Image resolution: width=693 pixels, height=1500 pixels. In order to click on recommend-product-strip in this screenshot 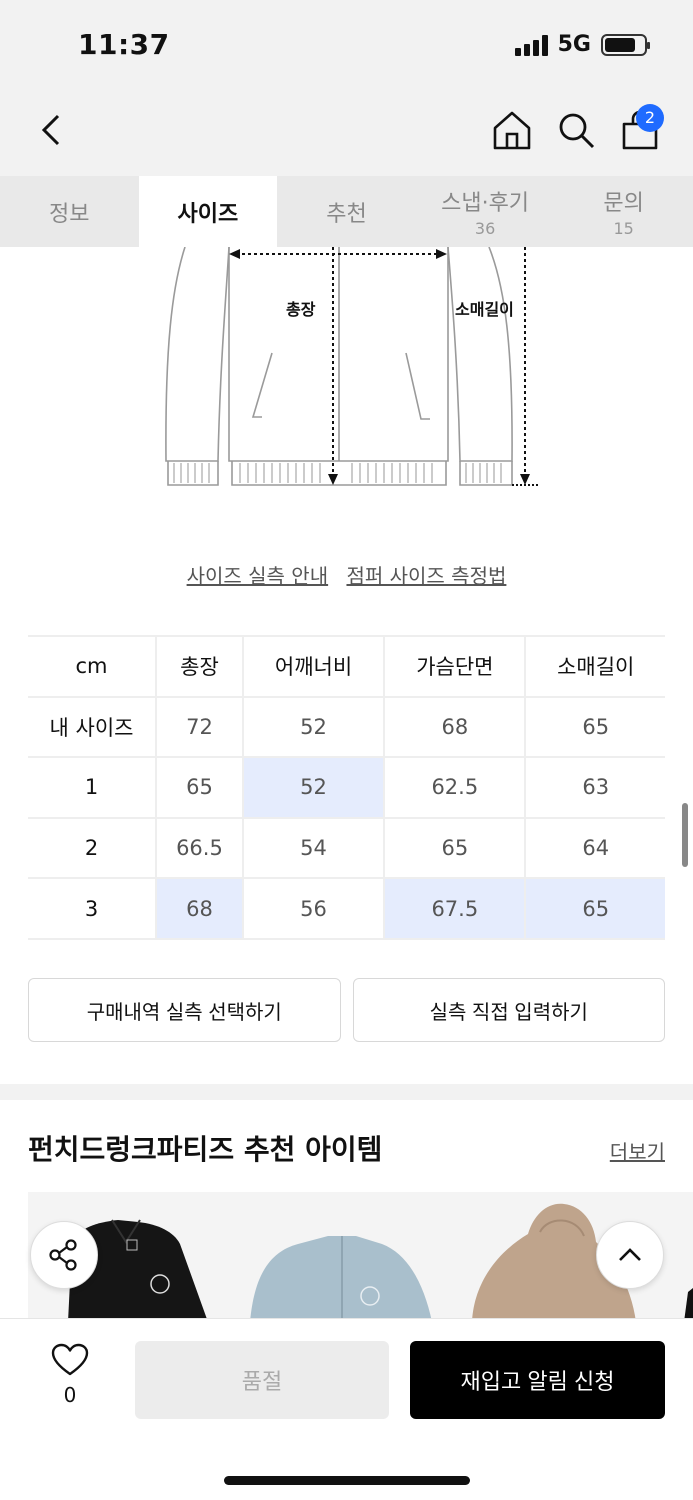, I will do `click(360, 1257)`.